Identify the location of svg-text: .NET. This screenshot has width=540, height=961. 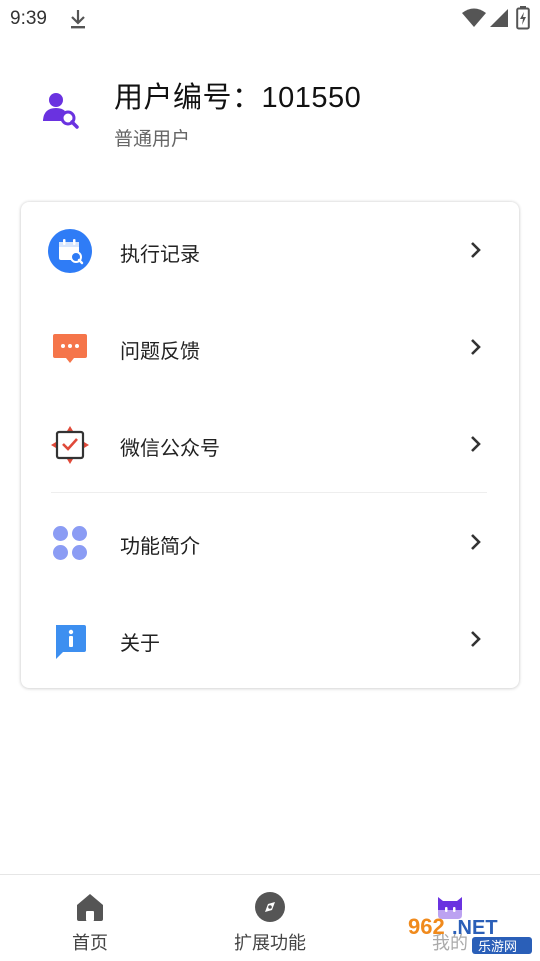
(475, 928).